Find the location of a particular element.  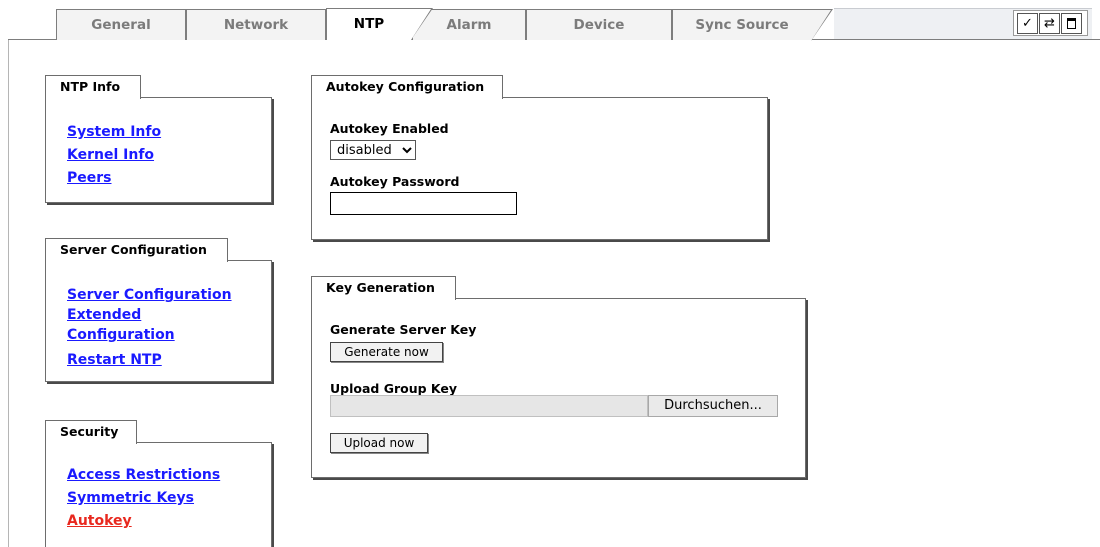

ntp-info-title: NTP Info is located at coordinates (93, 87).